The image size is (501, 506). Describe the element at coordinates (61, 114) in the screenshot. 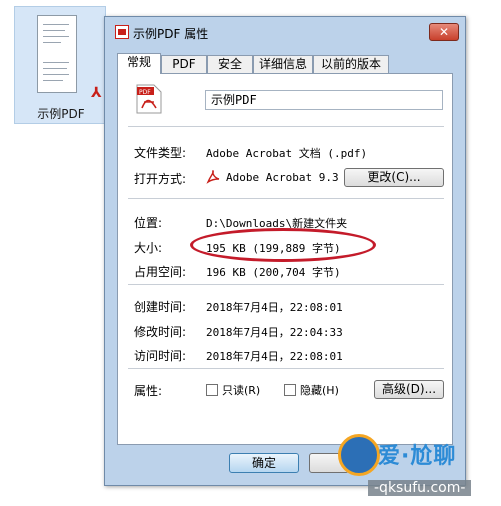

I see `desktop-file-label: 示例PDF` at that location.